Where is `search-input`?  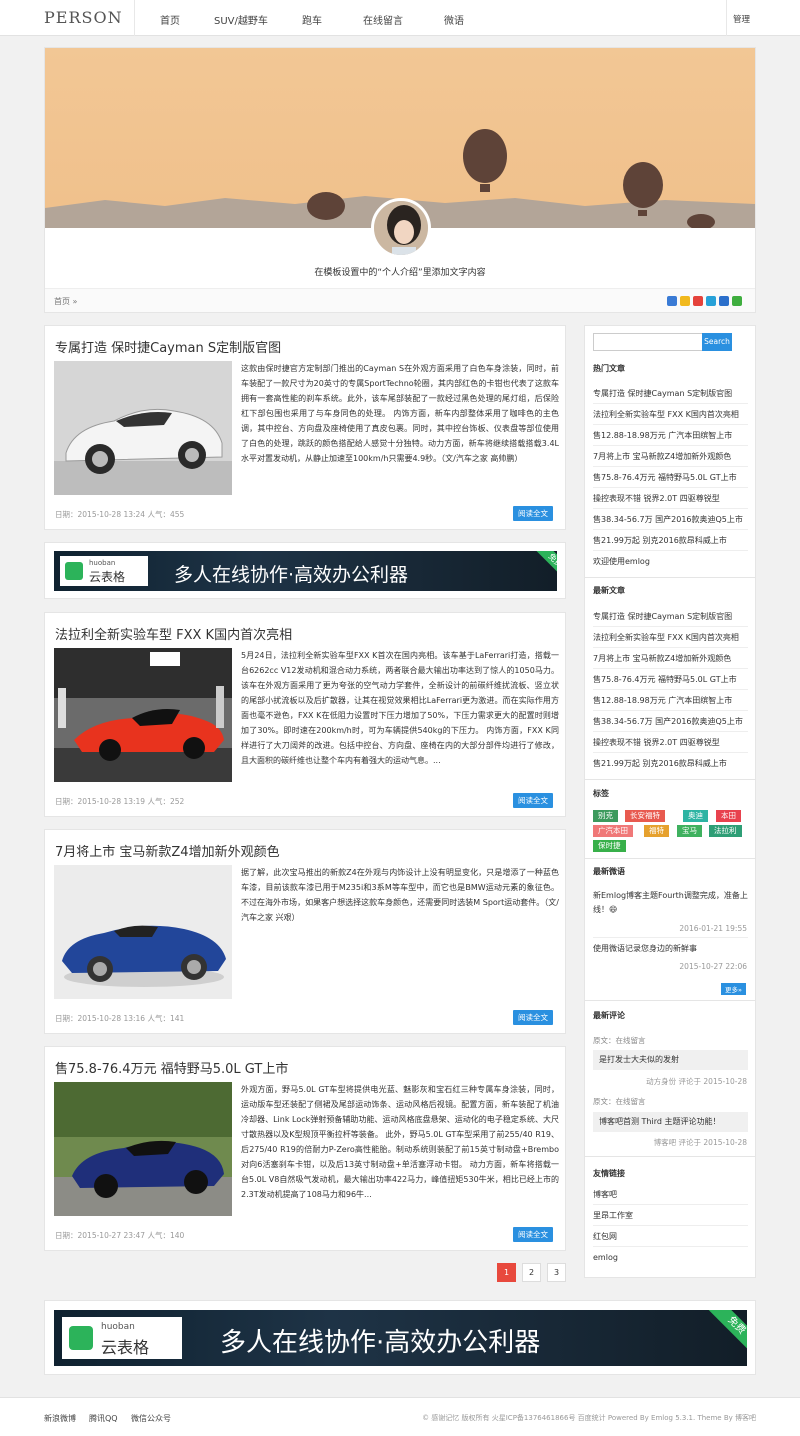
search-input is located at coordinates (648, 342).